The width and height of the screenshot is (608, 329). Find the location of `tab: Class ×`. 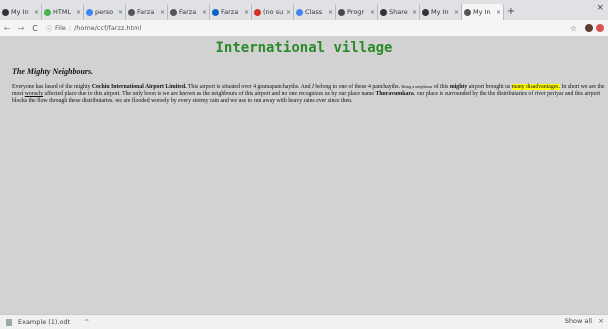

tab: Class × is located at coordinates (315, 12).